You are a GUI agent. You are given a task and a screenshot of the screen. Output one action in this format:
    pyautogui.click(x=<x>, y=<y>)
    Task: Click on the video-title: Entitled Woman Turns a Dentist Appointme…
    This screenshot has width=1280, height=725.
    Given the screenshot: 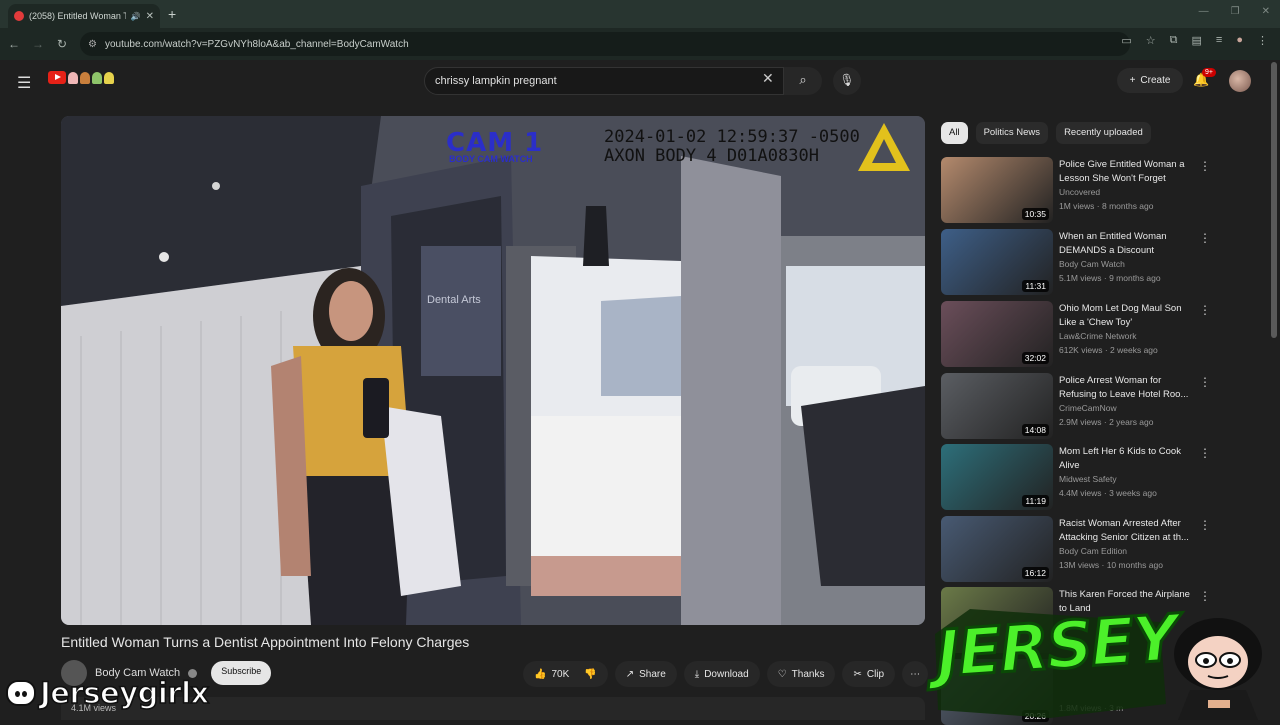 What is the action you would take?
    pyautogui.click(x=265, y=642)
    